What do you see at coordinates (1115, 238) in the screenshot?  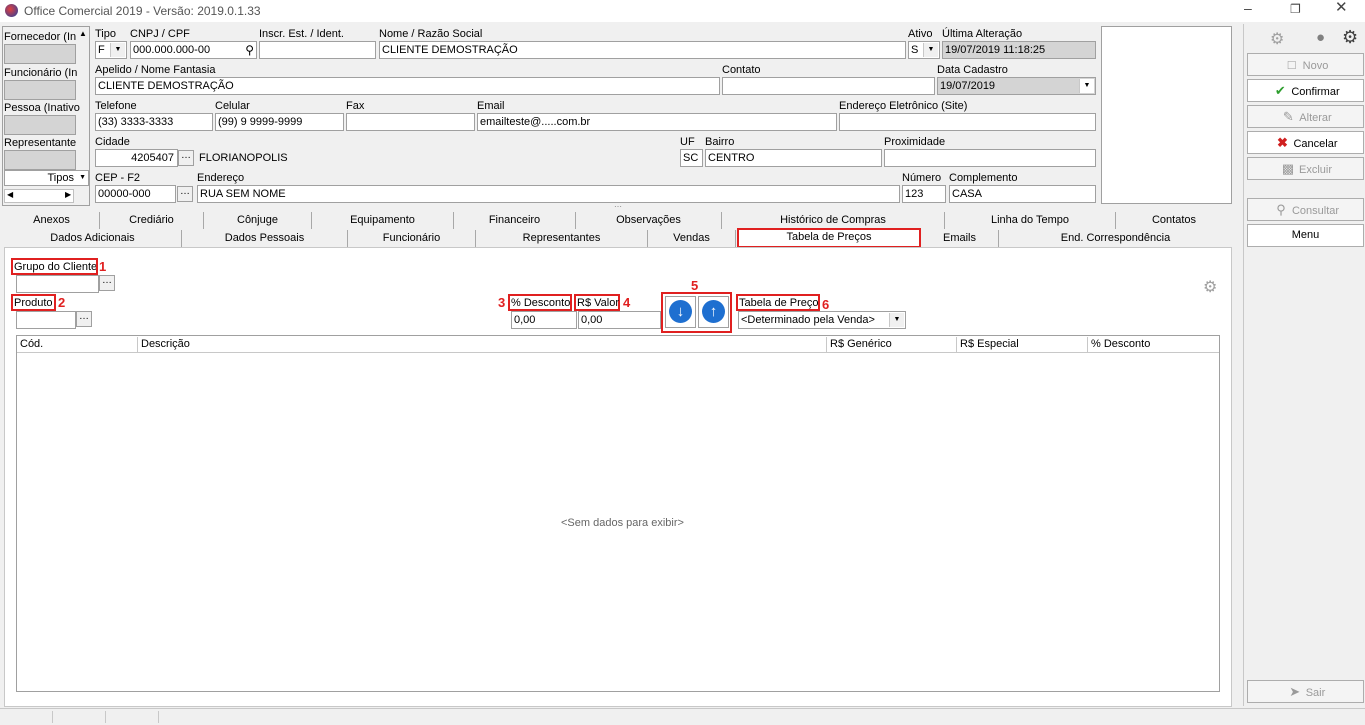 I see `tab-end-correspondencia: End. Correspondência` at bounding box center [1115, 238].